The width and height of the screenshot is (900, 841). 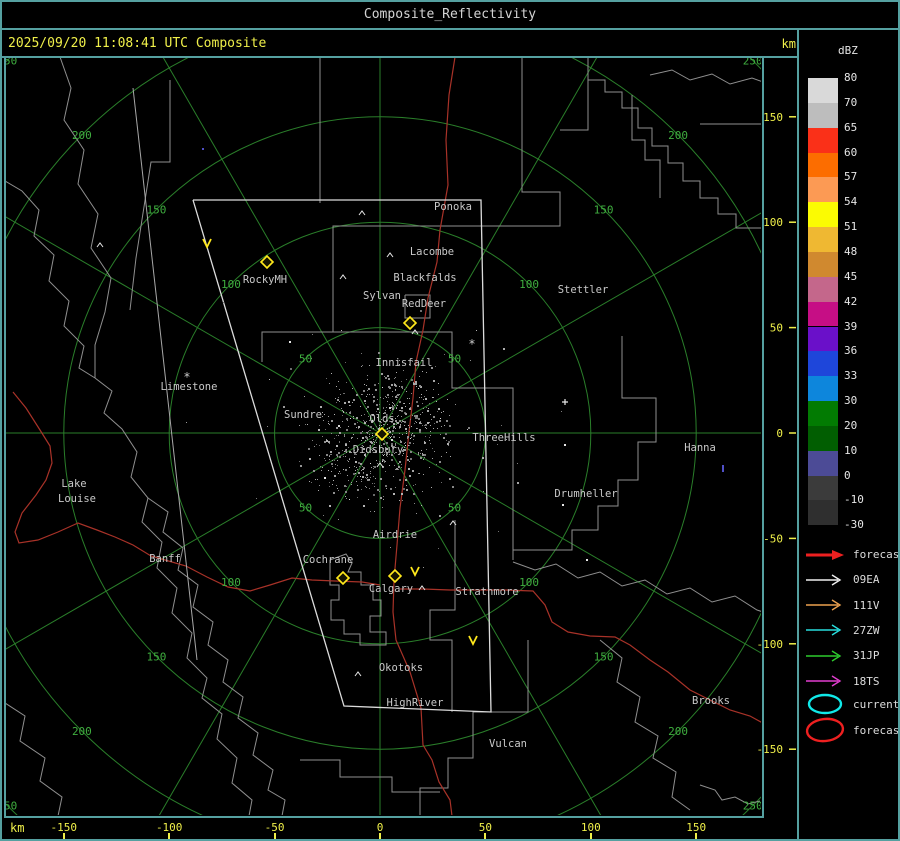 What do you see at coordinates (773, 222) in the screenshot?
I see `right-axis-label: 100` at bounding box center [773, 222].